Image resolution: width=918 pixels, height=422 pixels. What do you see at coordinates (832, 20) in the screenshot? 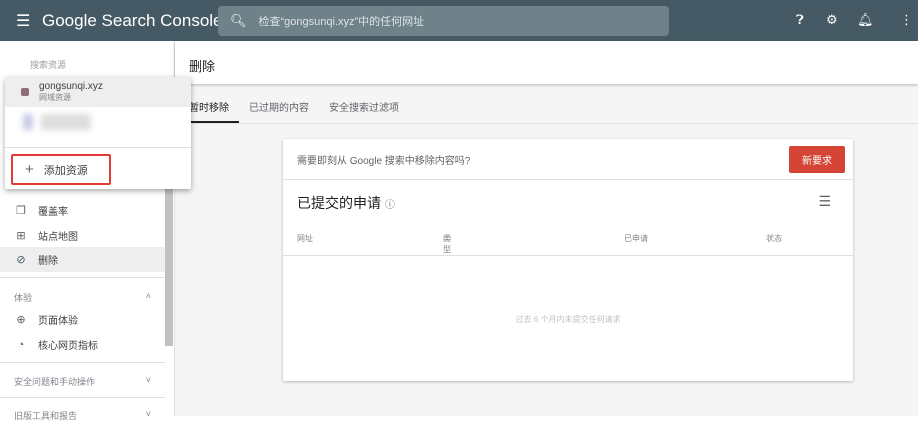
I see `account-settings-icon: ⚙` at bounding box center [832, 20].